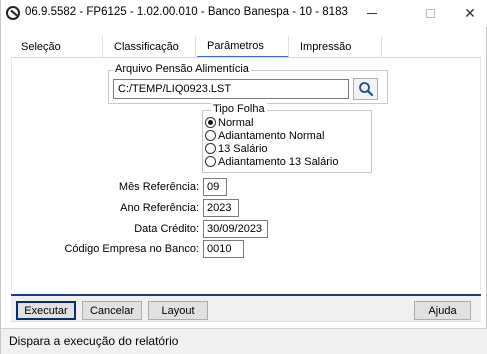 The image size is (487, 354). Describe the element at coordinates (223, 249) in the screenshot. I see `codigo-empresa-input` at that location.